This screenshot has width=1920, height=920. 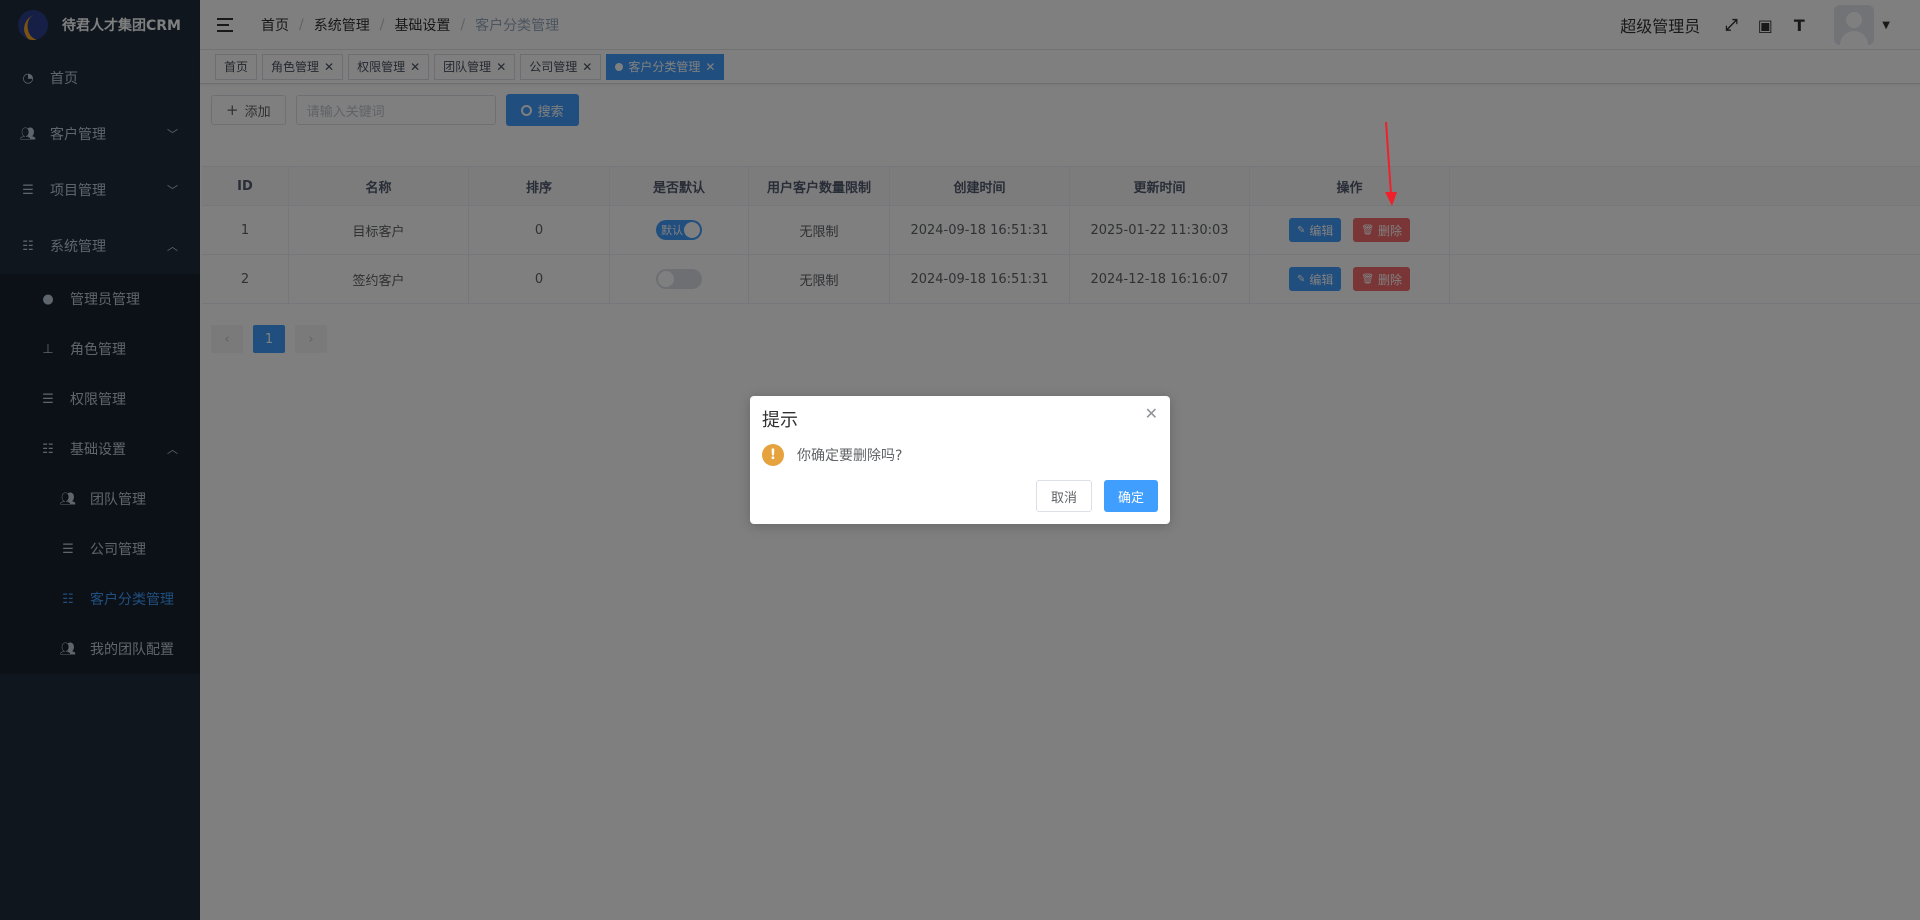 I want to click on annotation-arrow-icon, so click(x=1391, y=163).